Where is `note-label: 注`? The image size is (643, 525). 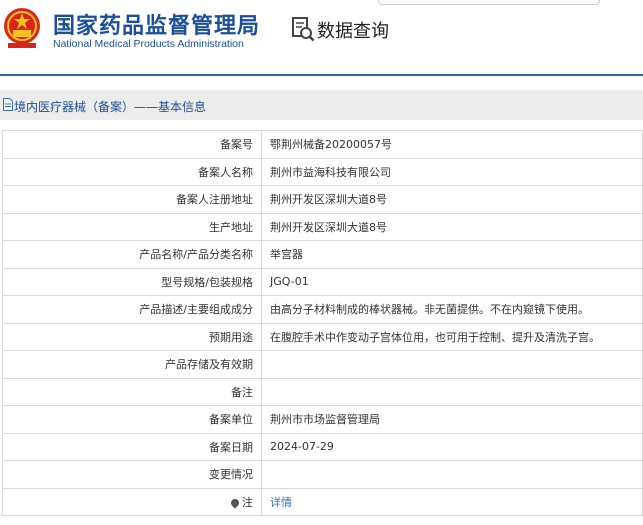 note-label: 注 is located at coordinates (247, 502).